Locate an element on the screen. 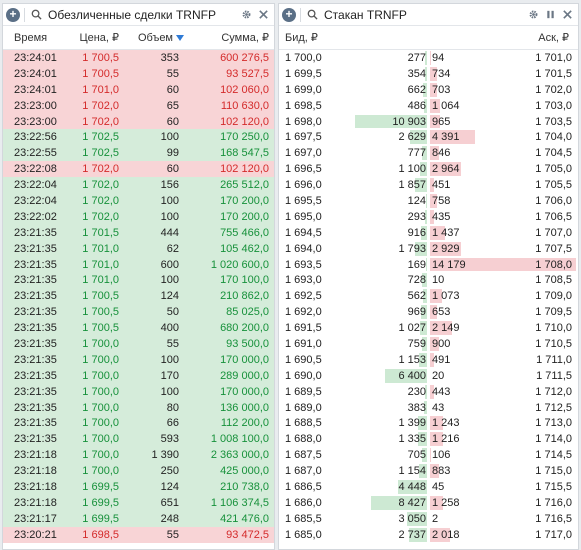  book-row: 1 694,0 1 793 2 929 1 707,5 is located at coordinates (428, 248).